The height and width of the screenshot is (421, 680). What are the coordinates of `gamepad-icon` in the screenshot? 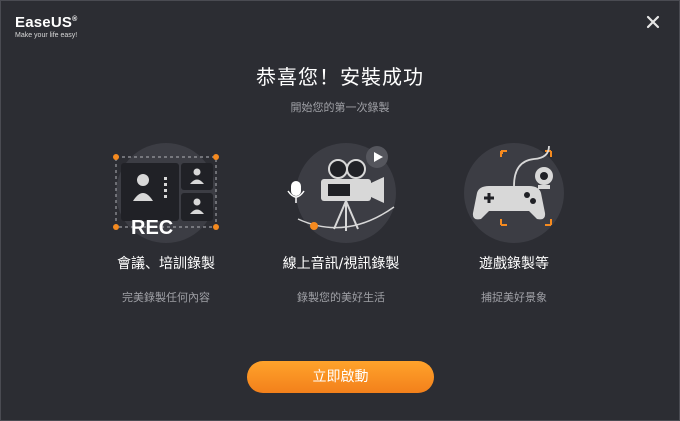 It's located at (514, 193).